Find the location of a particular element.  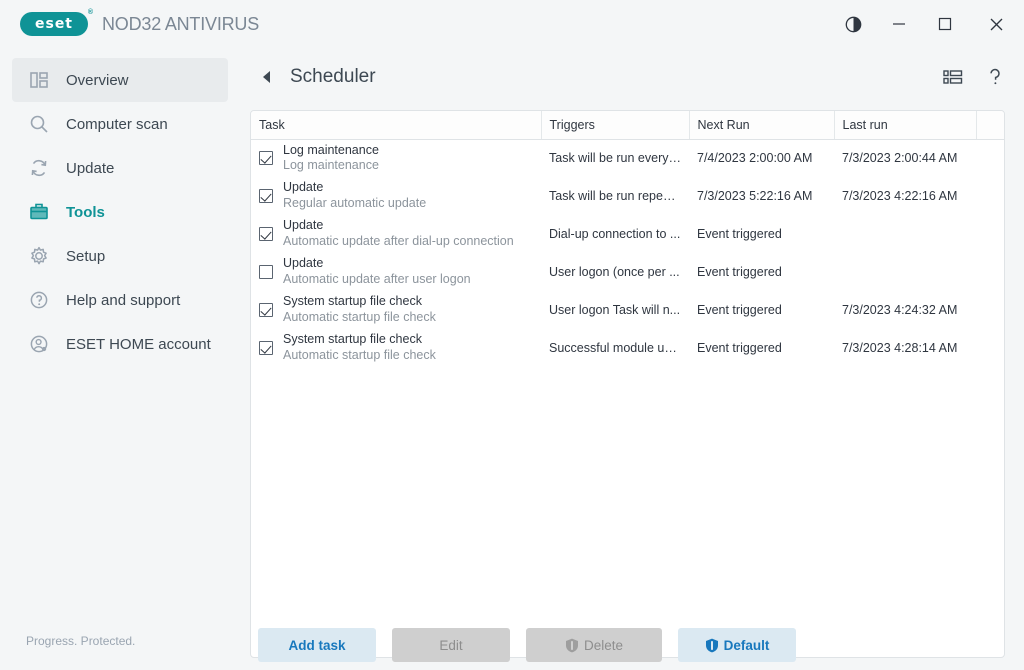

column-header-task: Task is located at coordinates (396, 125).